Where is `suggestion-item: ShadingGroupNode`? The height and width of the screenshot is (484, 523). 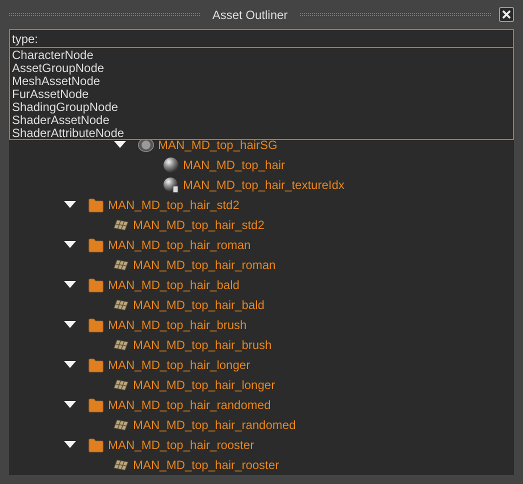
suggestion-item: ShadingGroupNode is located at coordinates (65, 107).